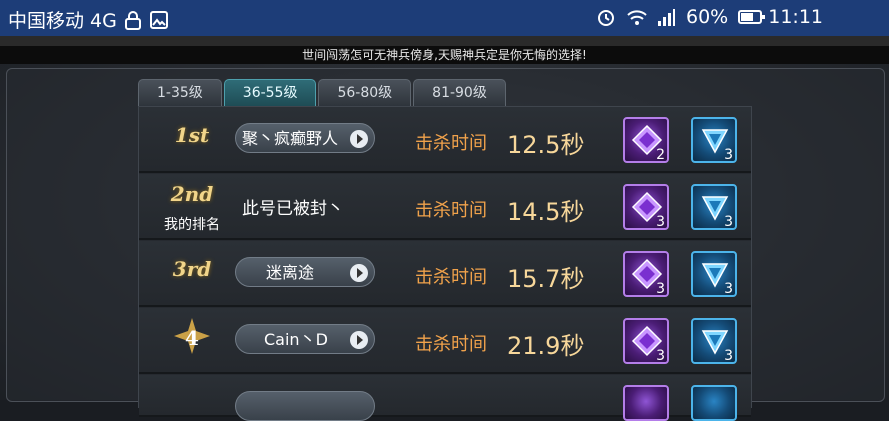 The width and height of the screenshot is (889, 421). Describe the element at coordinates (444, 41) in the screenshot. I see `game-header-strip` at that location.